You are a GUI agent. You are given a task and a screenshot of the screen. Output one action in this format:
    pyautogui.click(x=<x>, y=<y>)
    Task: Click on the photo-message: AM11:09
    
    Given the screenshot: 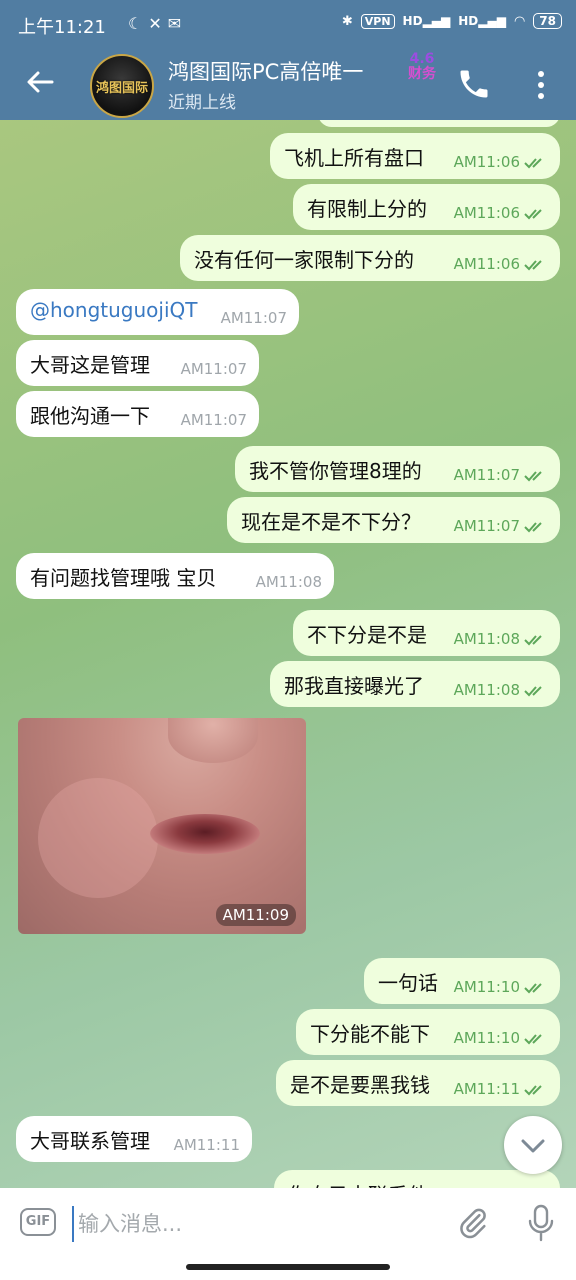 What is the action you would take?
    pyautogui.click(x=162, y=826)
    